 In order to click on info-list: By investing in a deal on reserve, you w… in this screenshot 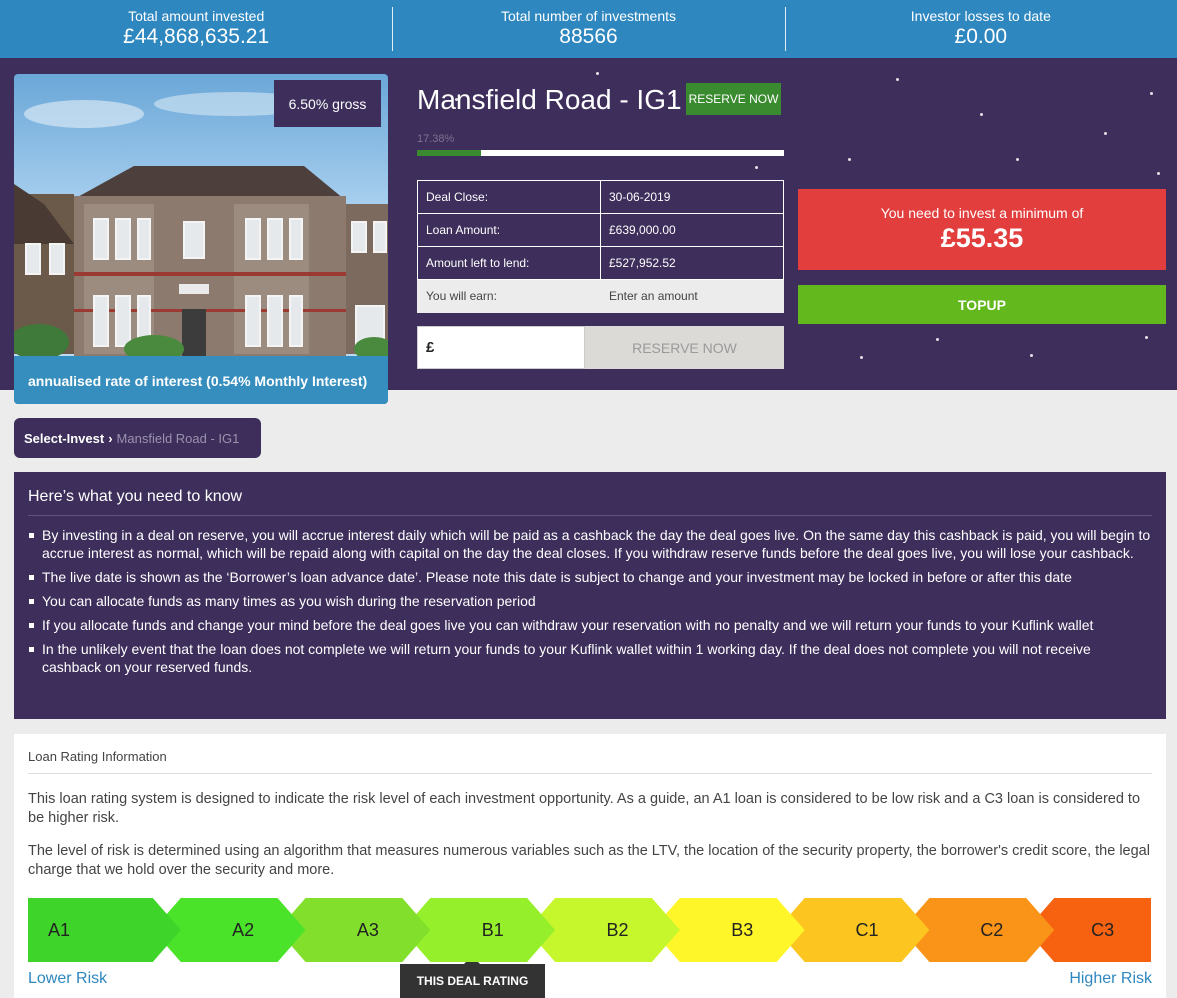, I will do `click(590, 601)`.